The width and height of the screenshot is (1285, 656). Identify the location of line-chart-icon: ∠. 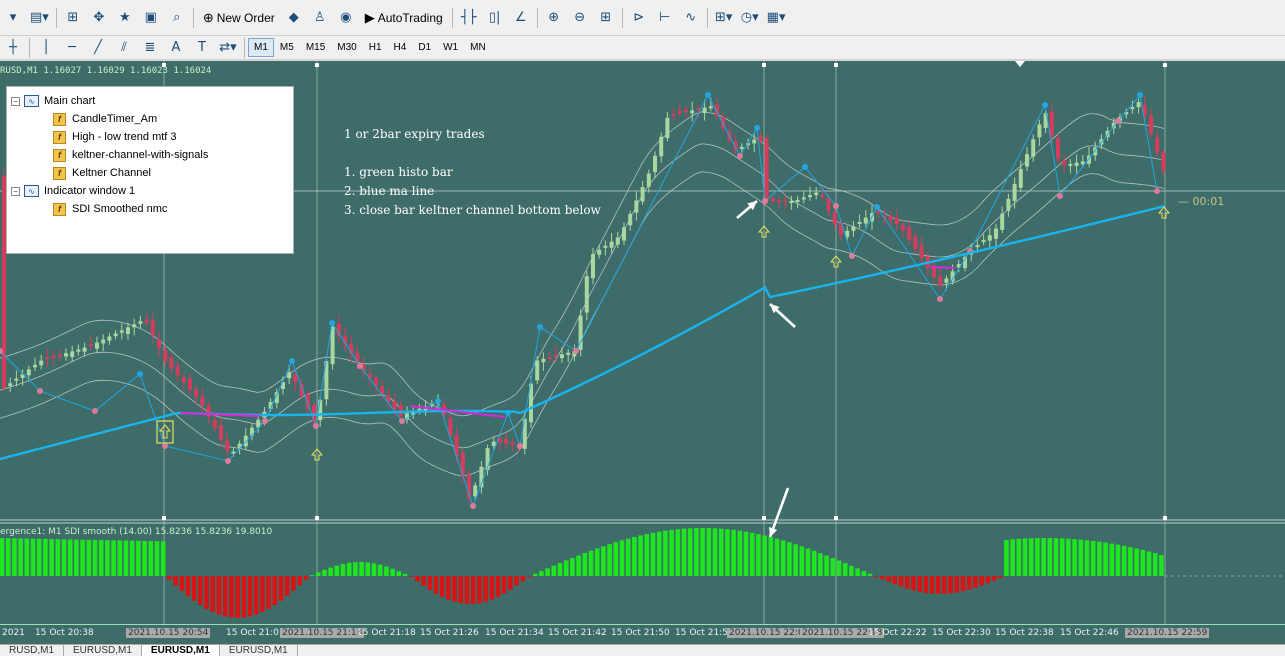
(521, 18).